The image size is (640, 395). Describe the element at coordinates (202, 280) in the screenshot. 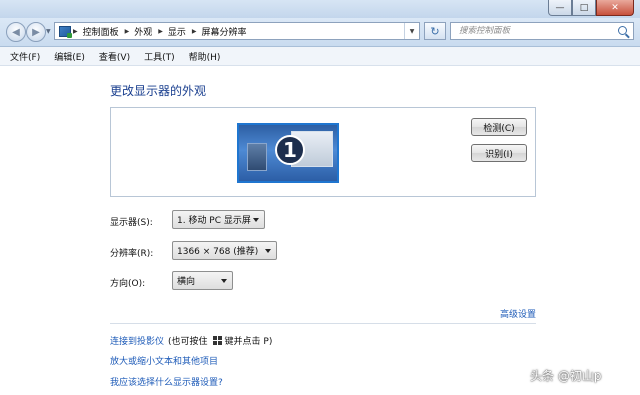

I see `orientation-select: 横向` at that location.